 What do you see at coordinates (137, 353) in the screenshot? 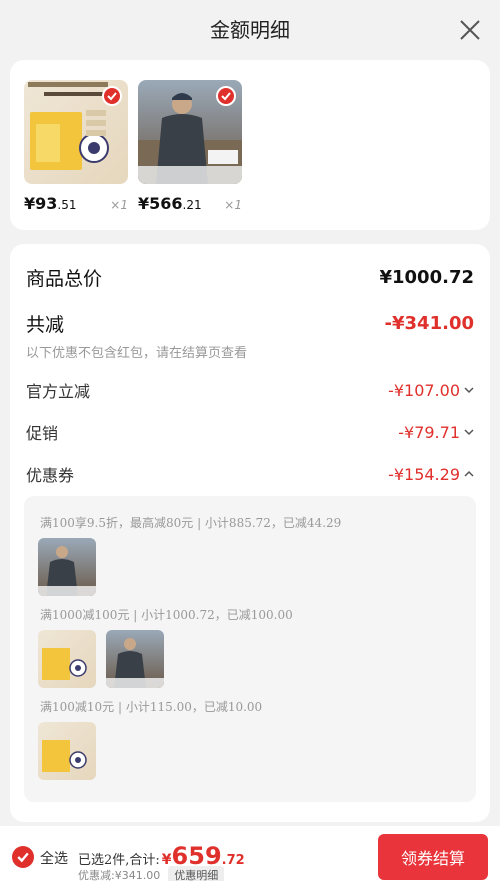
I see `reduction-note: 以下优惠不包含红包，请在结算页查看` at bounding box center [137, 353].